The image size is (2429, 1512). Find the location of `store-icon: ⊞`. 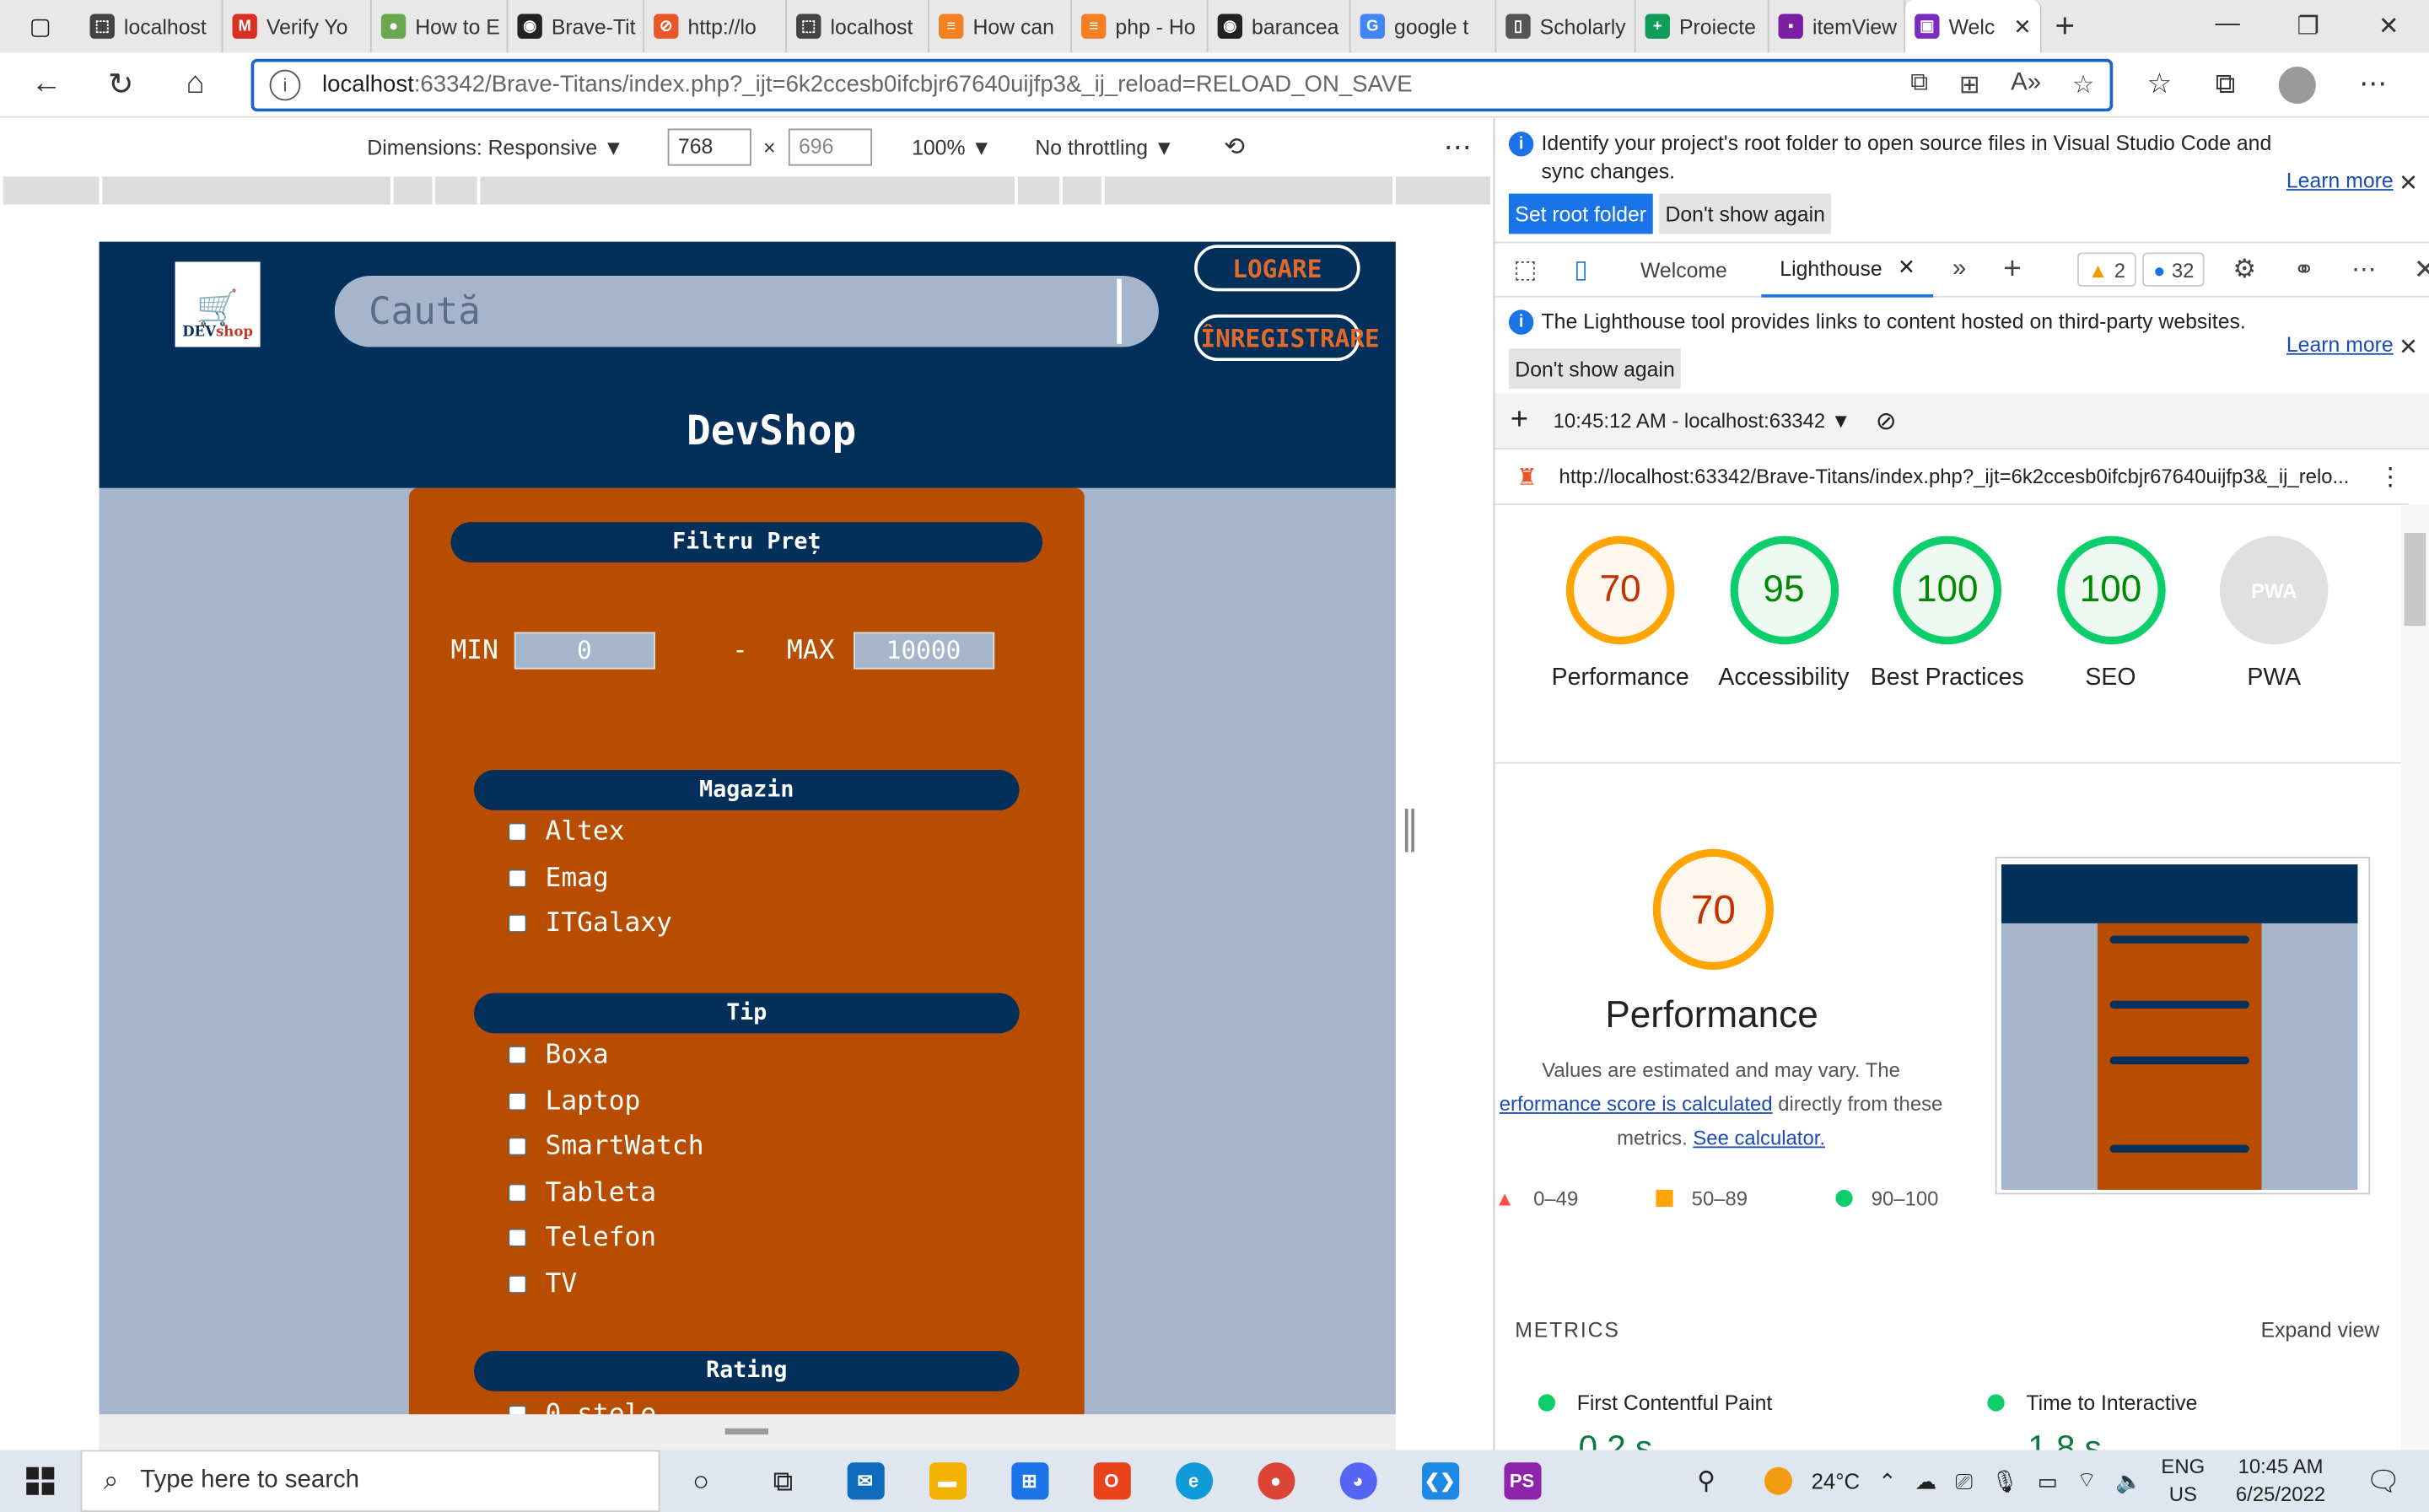

store-icon: ⊞ is located at coordinates (1029, 1481).